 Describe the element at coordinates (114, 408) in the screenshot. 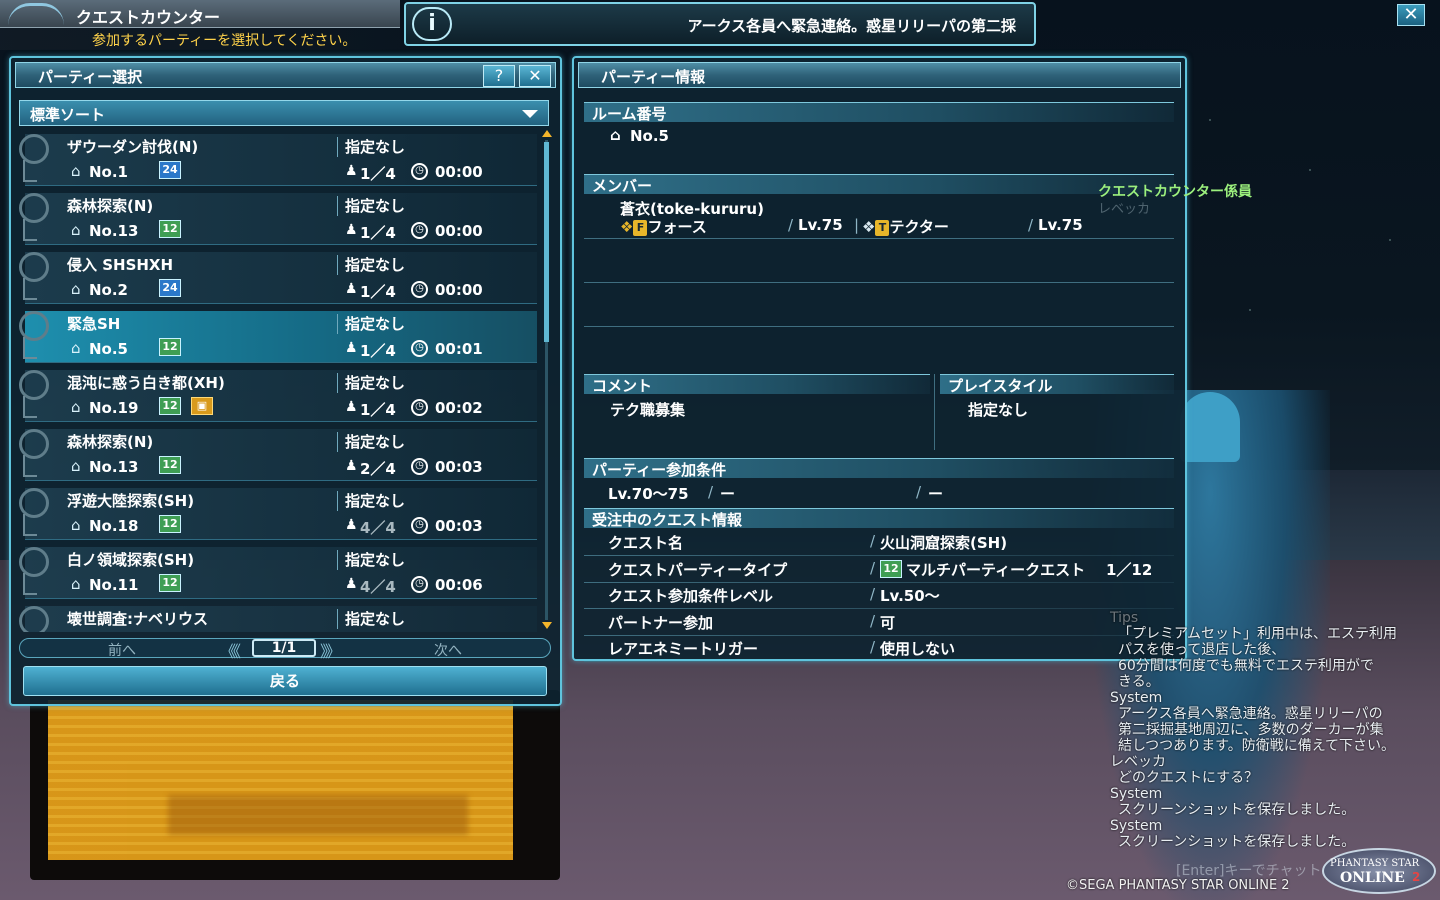

I see `room-number: No.19` at that location.